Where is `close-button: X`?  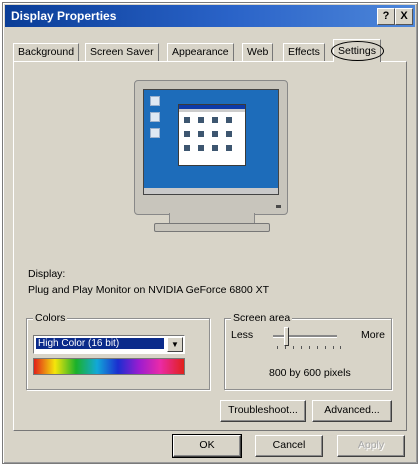
close-button: X is located at coordinates (404, 16).